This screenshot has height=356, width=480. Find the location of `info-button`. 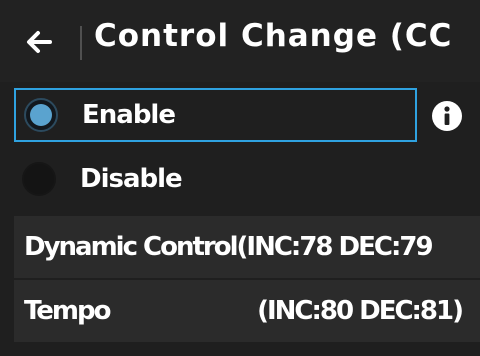

info-button is located at coordinates (447, 116).